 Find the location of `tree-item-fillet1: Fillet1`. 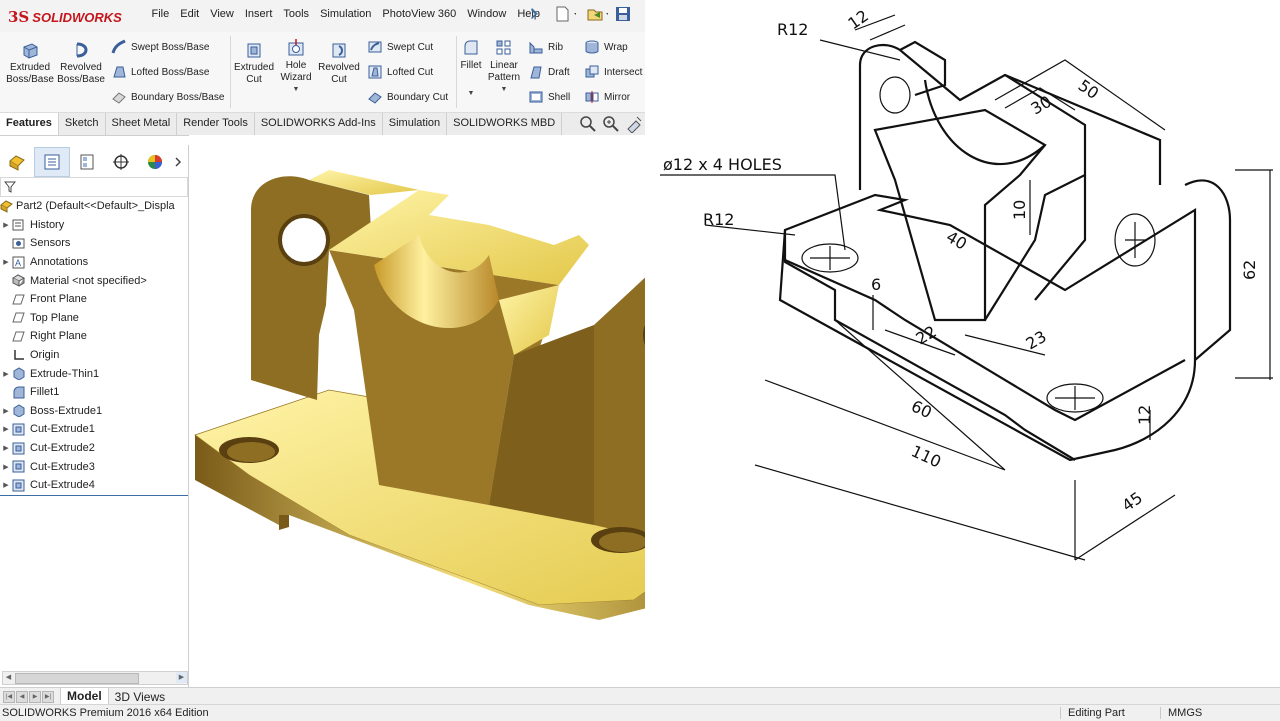

tree-item-fillet1: Fillet1 is located at coordinates (94, 392).